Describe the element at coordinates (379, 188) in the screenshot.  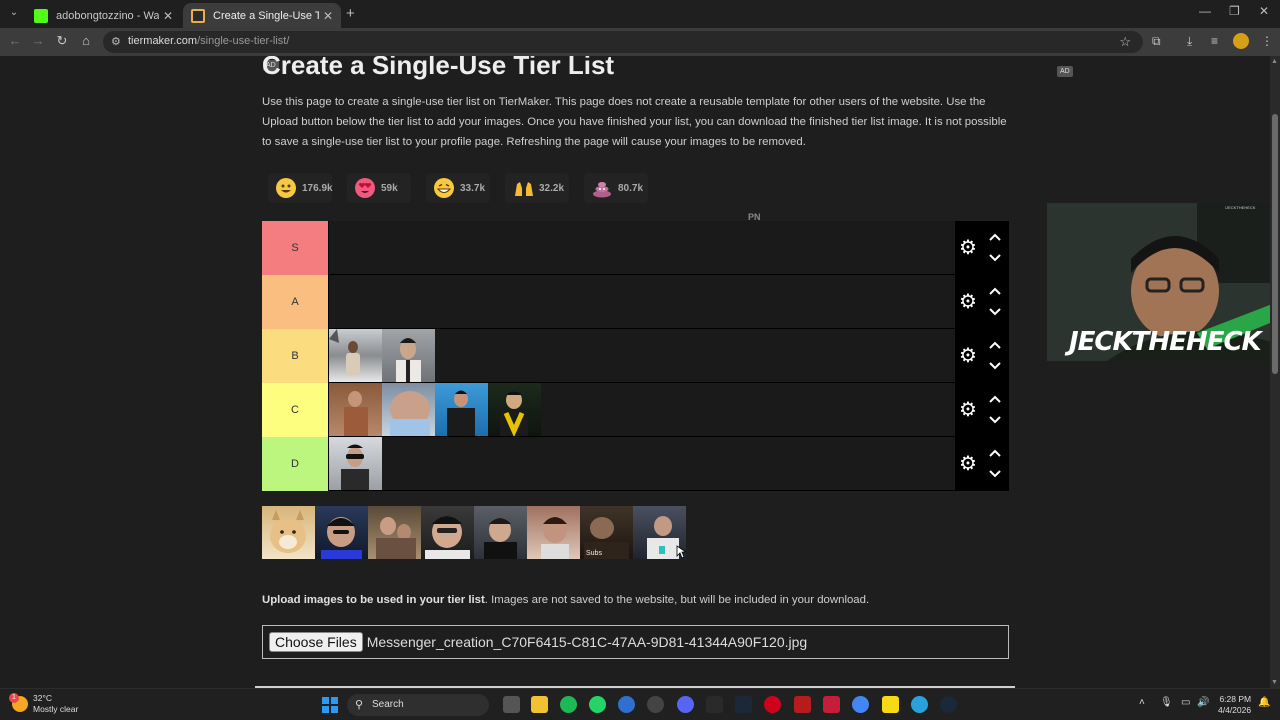
I see `reaction-heart-eyes: 59k` at that location.